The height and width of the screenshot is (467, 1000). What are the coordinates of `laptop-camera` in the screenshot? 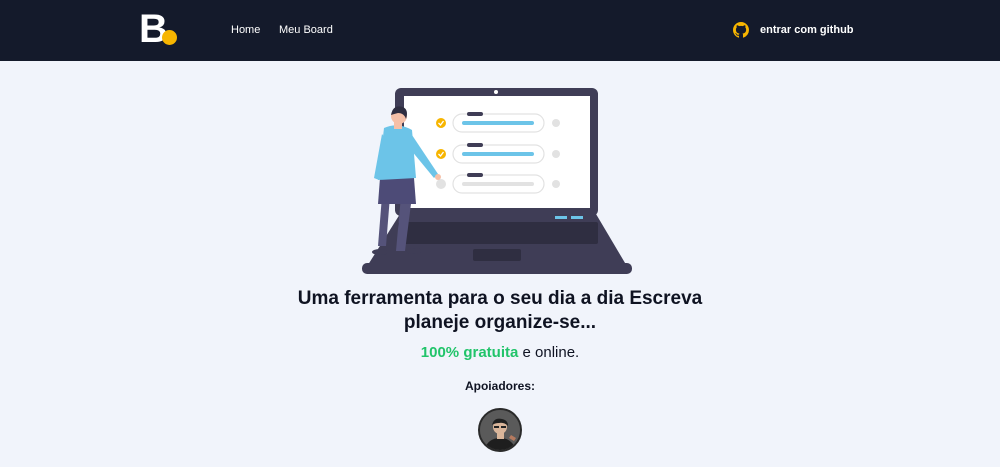 It's located at (496, 92).